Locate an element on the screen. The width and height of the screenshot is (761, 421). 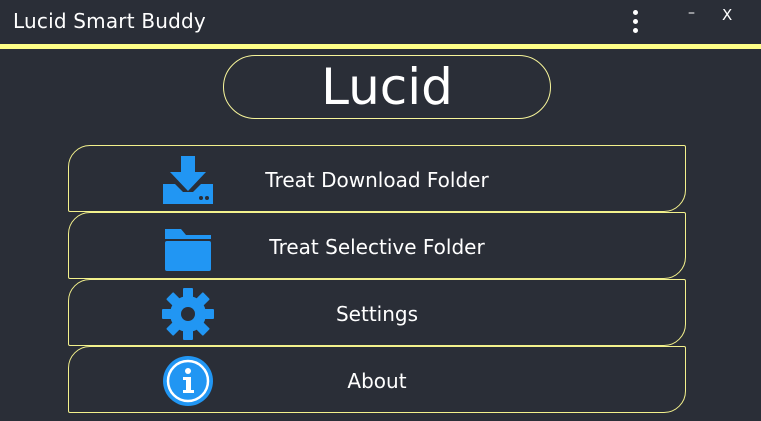
menu-item-label: Treat Download Folder is located at coordinates (377, 180).